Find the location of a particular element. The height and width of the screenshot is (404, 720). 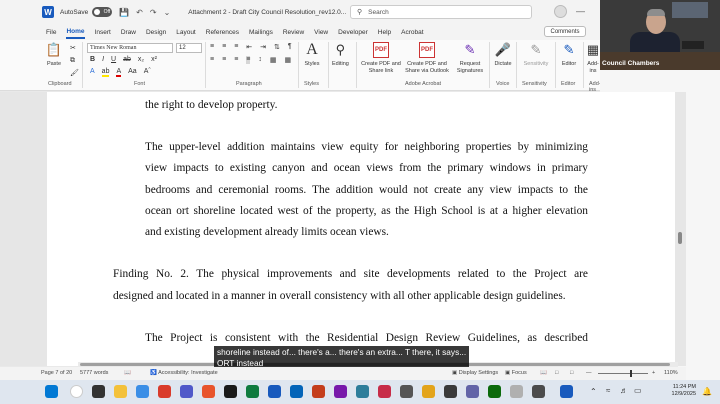

justify-icon: ≡ is located at coordinates (248, 60).